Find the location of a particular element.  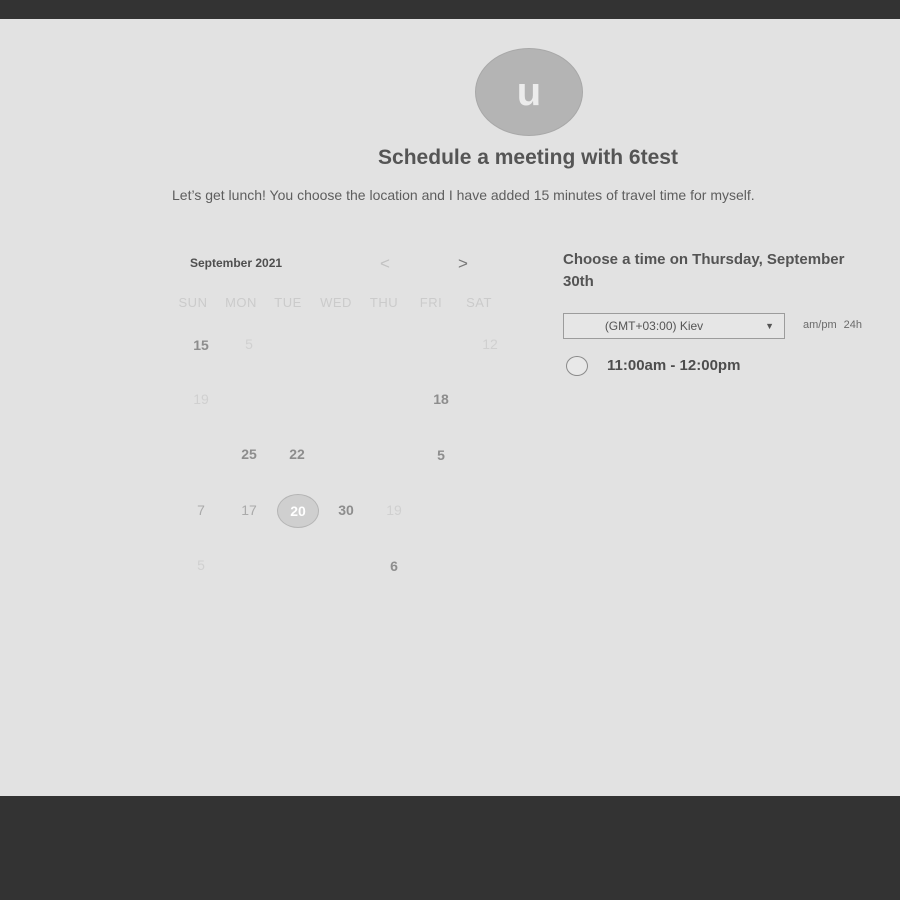

page-title: Schedule a meeting with 6test is located at coordinates (528, 157).